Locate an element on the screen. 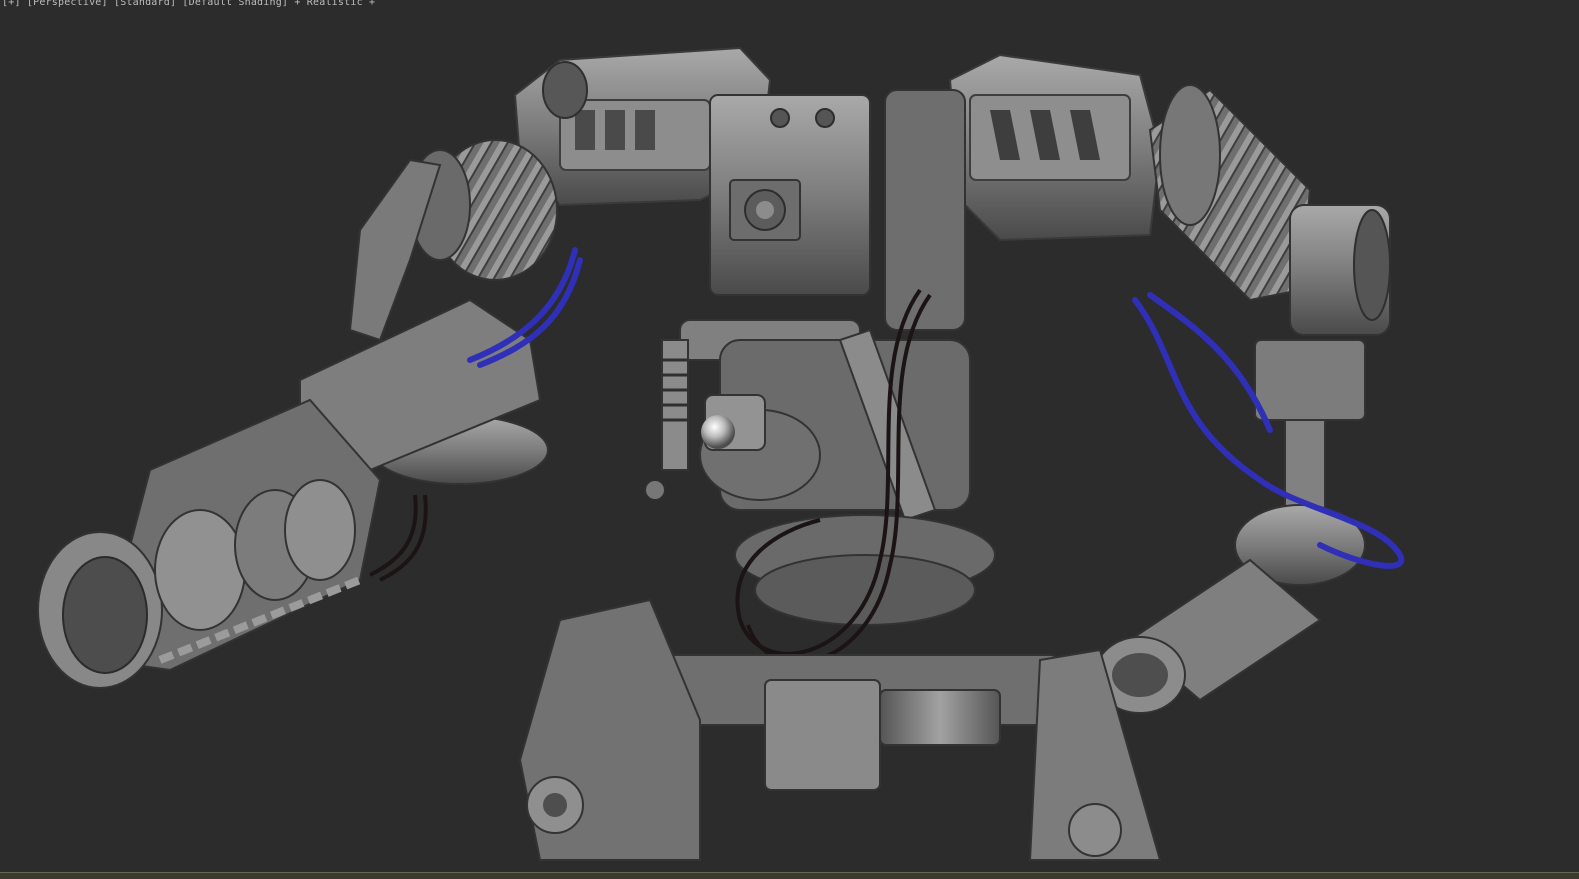 The height and width of the screenshot is (879, 1579). right-cannon is located at coordinates (1230, 526).